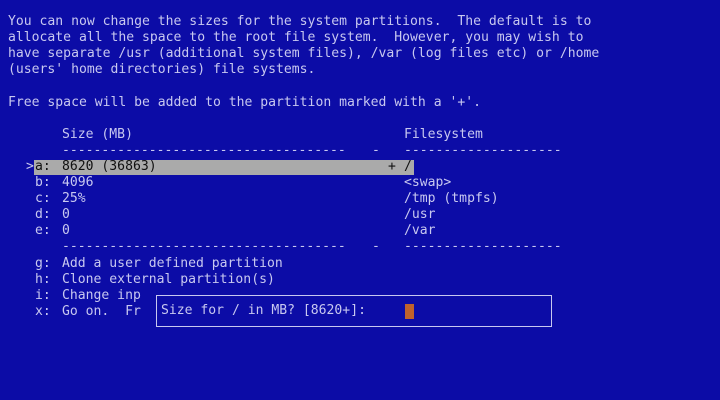  I want to click on row-filesystem: /, so click(408, 166).